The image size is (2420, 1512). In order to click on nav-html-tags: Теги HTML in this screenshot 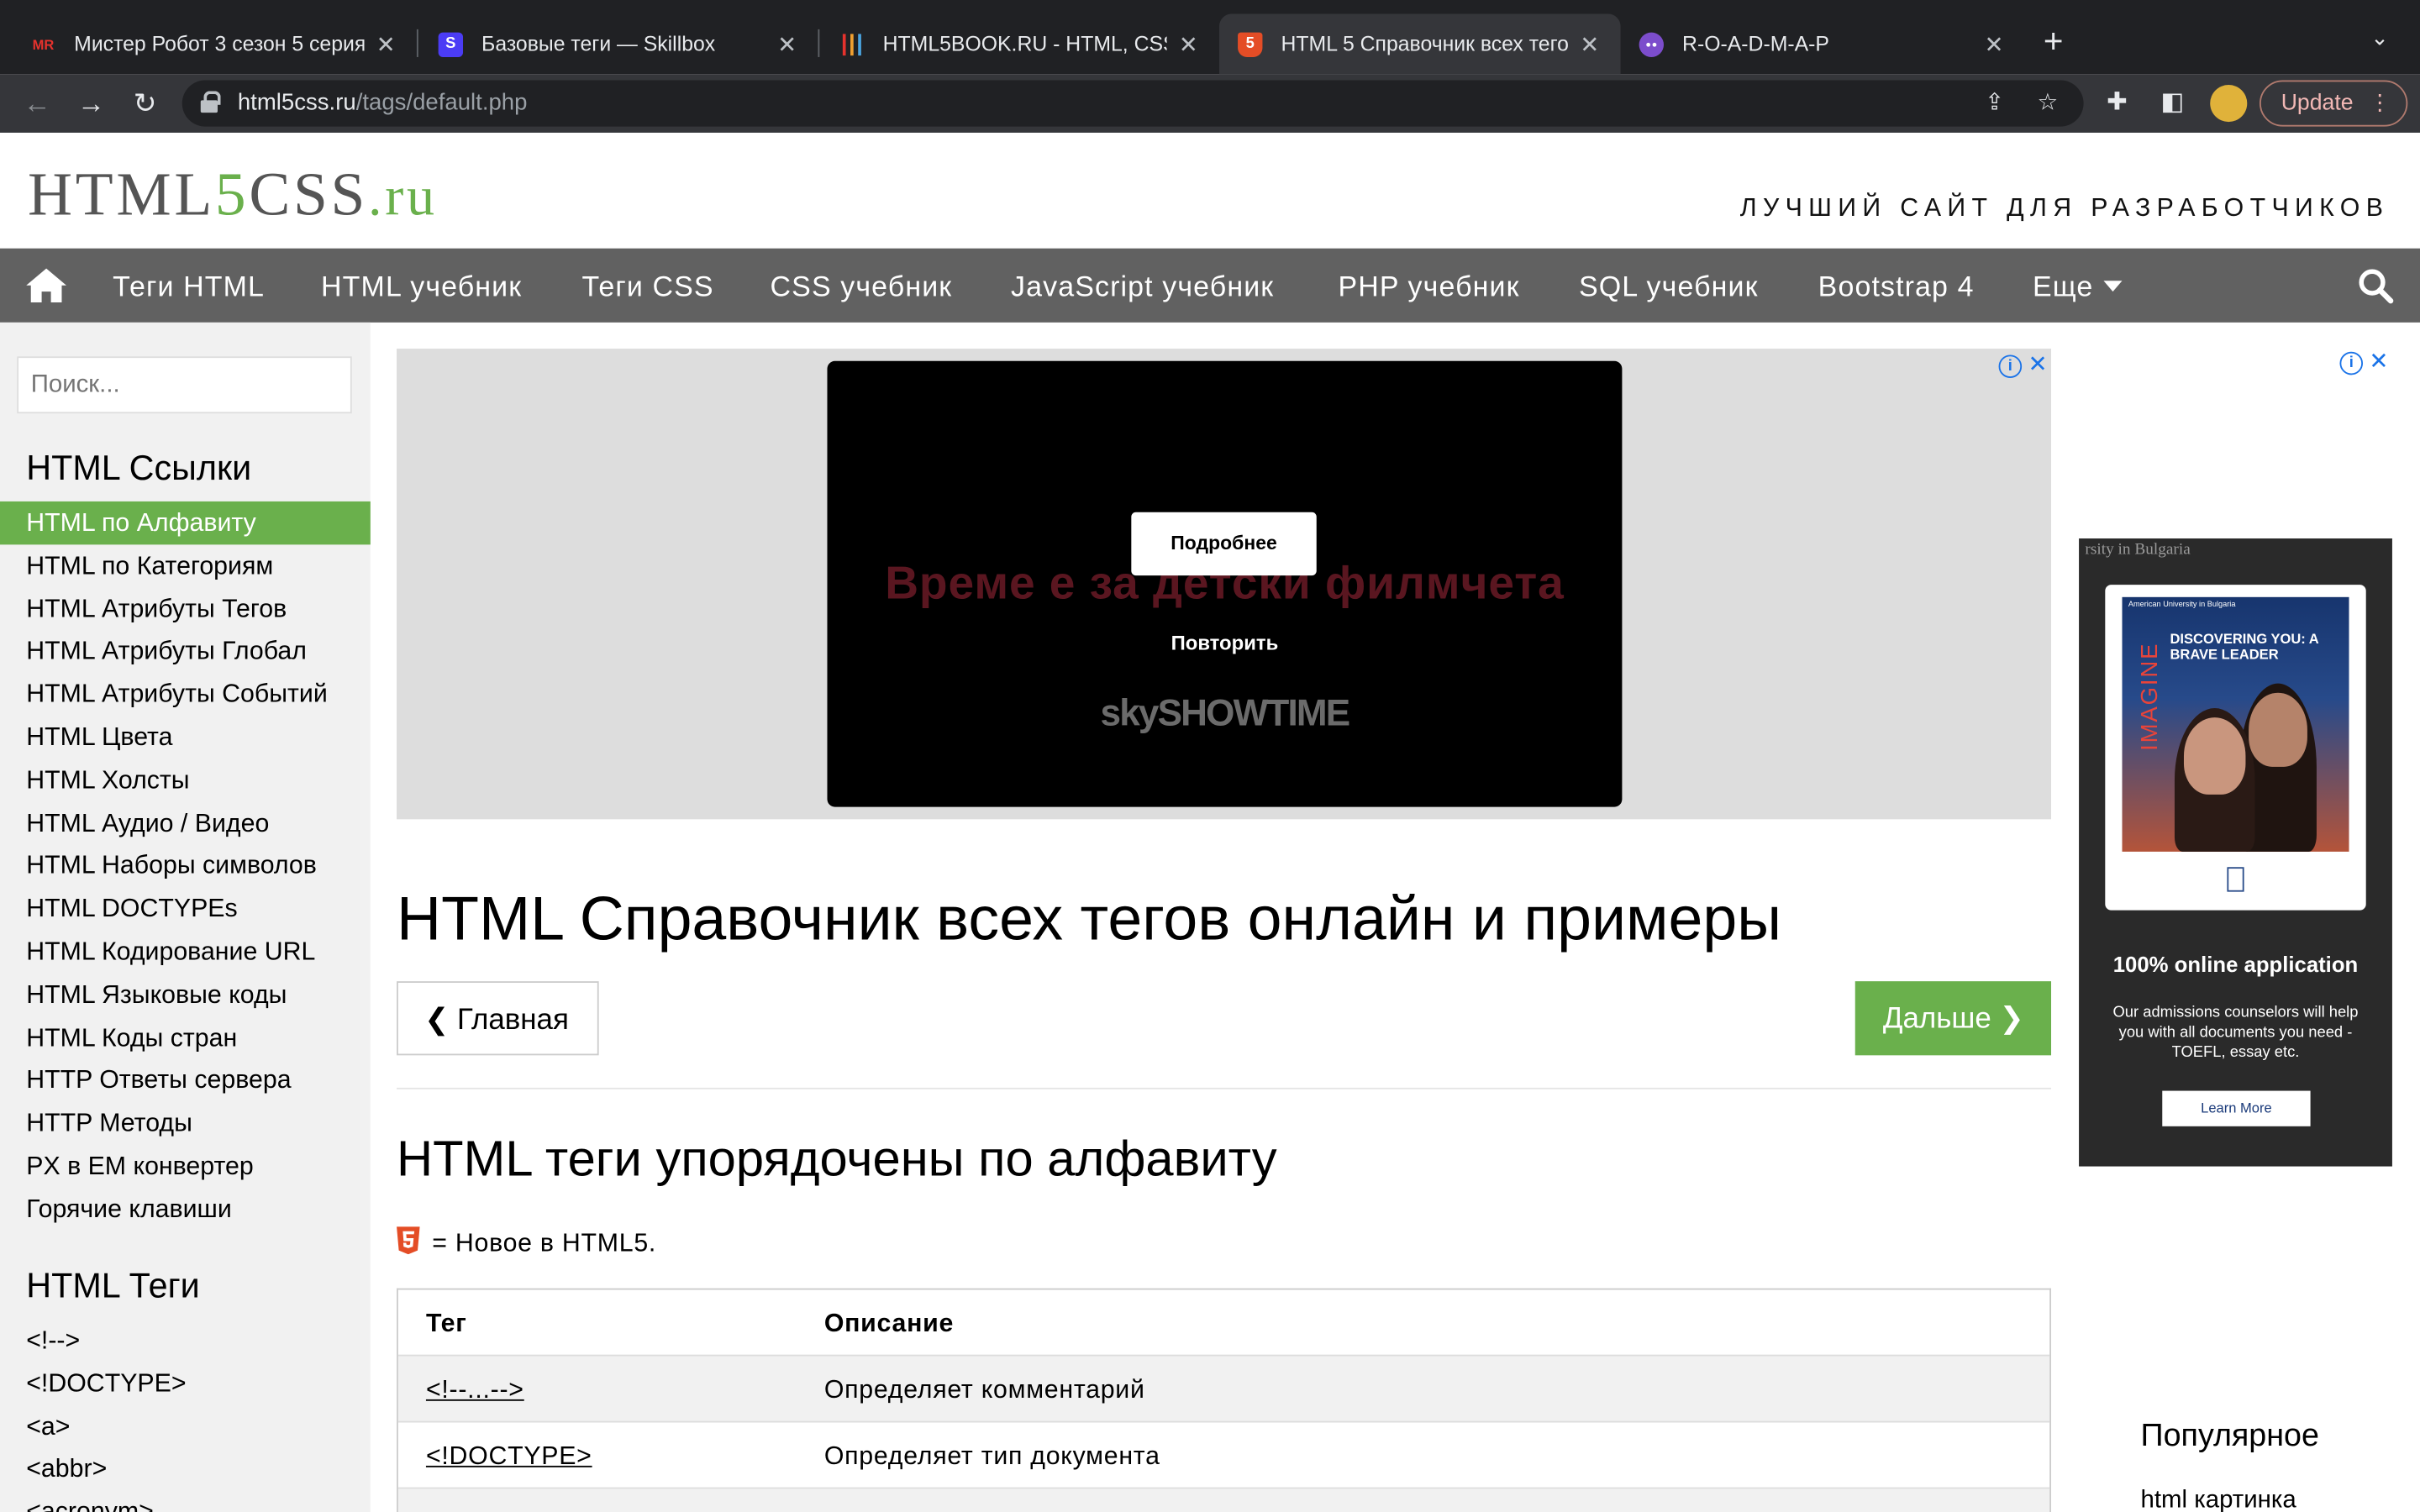, I will do `click(189, 286)`.